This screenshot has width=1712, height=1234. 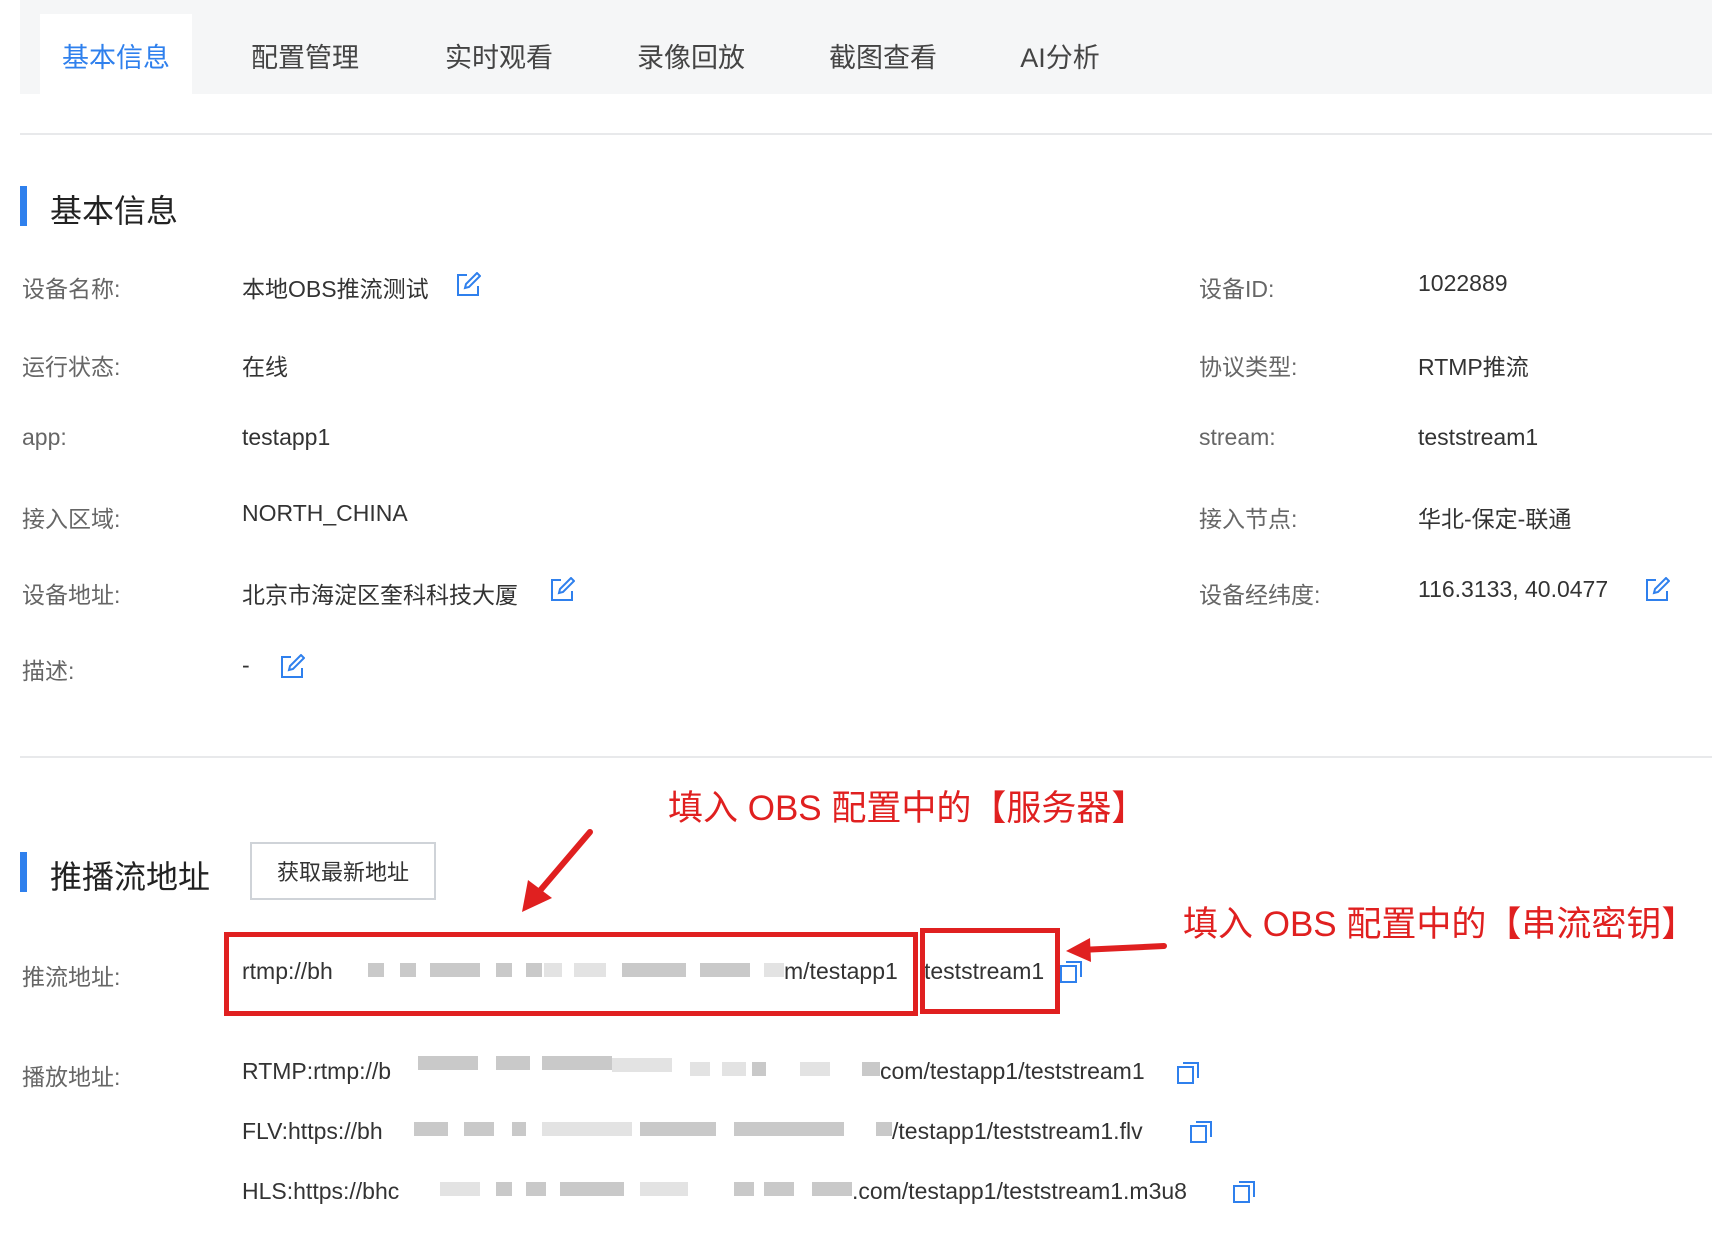 What do you see at coordinates (71, 289) in the screenshot?
I see `device-name-label: 设备名称:` at bounding box center [71, 289].